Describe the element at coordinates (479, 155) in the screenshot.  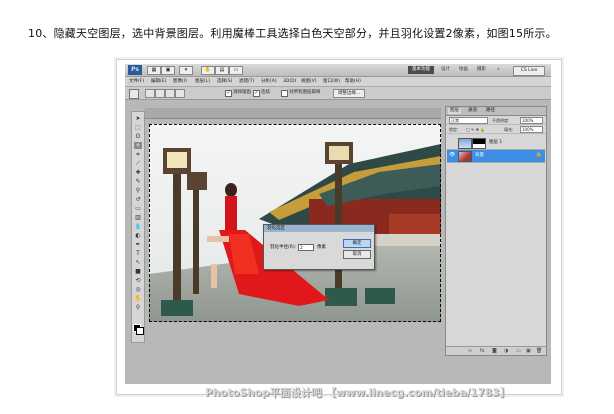
I see `layer-name: 背景` at that location.